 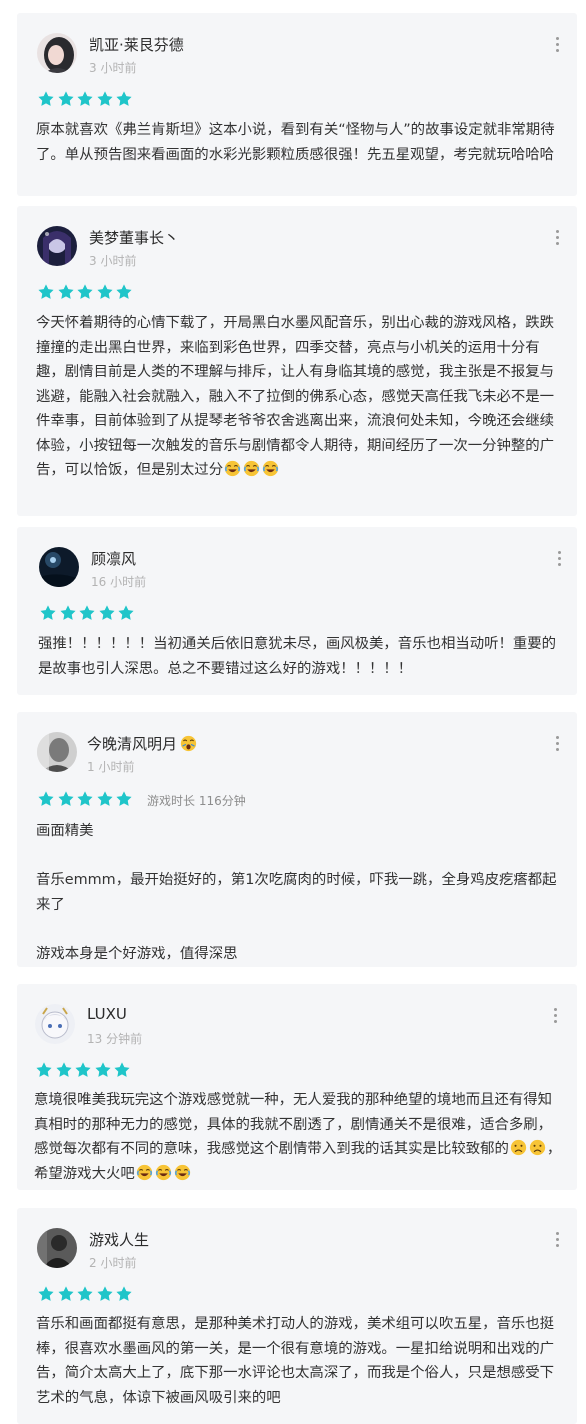 I want to click on username: 美梦董事长丶, so click(x=134, y=237).